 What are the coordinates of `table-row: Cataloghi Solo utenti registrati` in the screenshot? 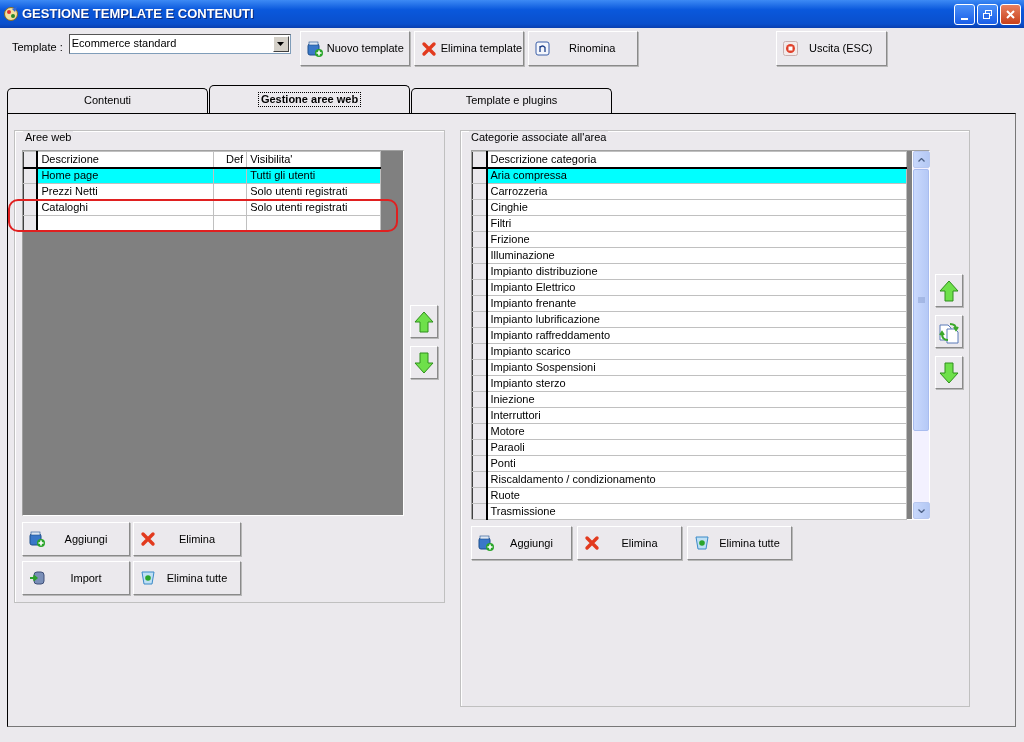 It's located at (202, 207).